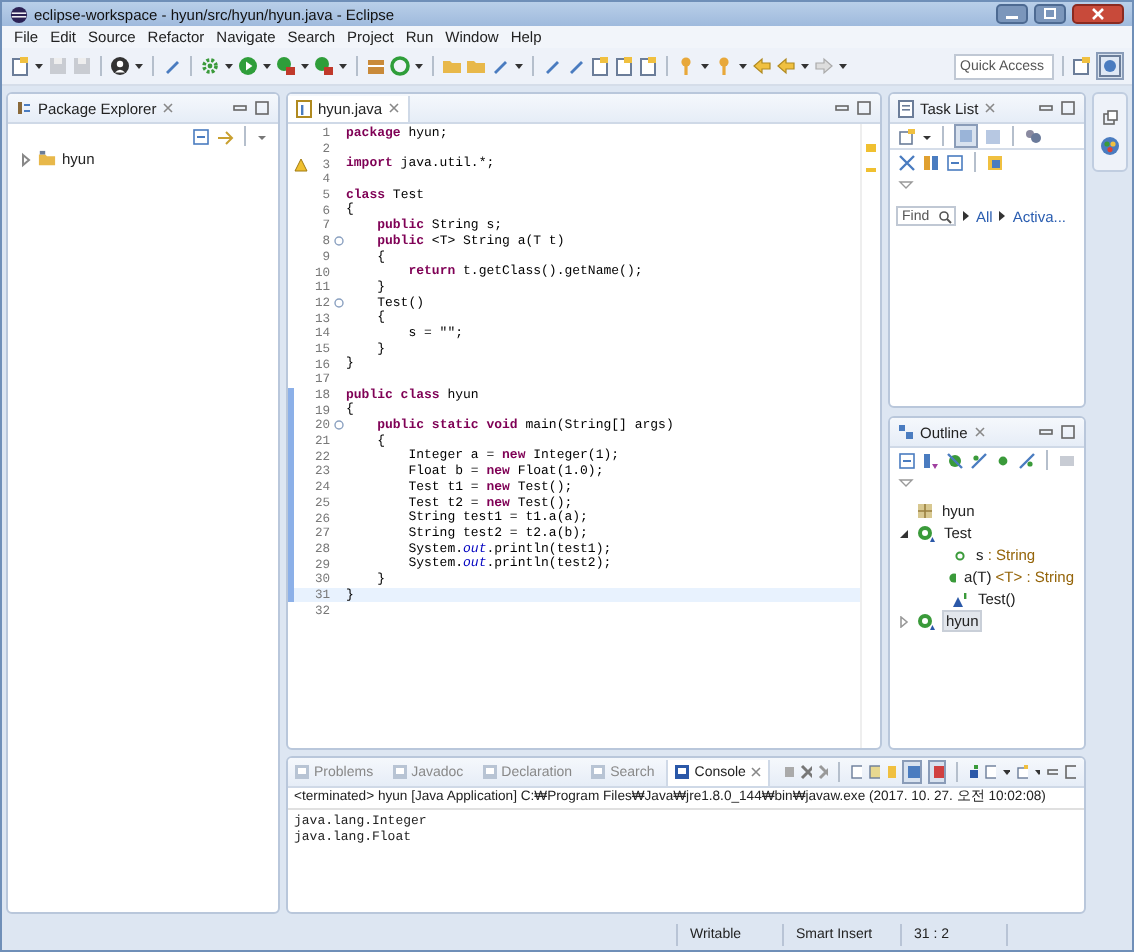 The width and height of the screenshot is (1134, 952). What do you see at coordinates (1082, 66) in the screenshot?
I see `perspective-icon` at bounding box center [1082, 66].